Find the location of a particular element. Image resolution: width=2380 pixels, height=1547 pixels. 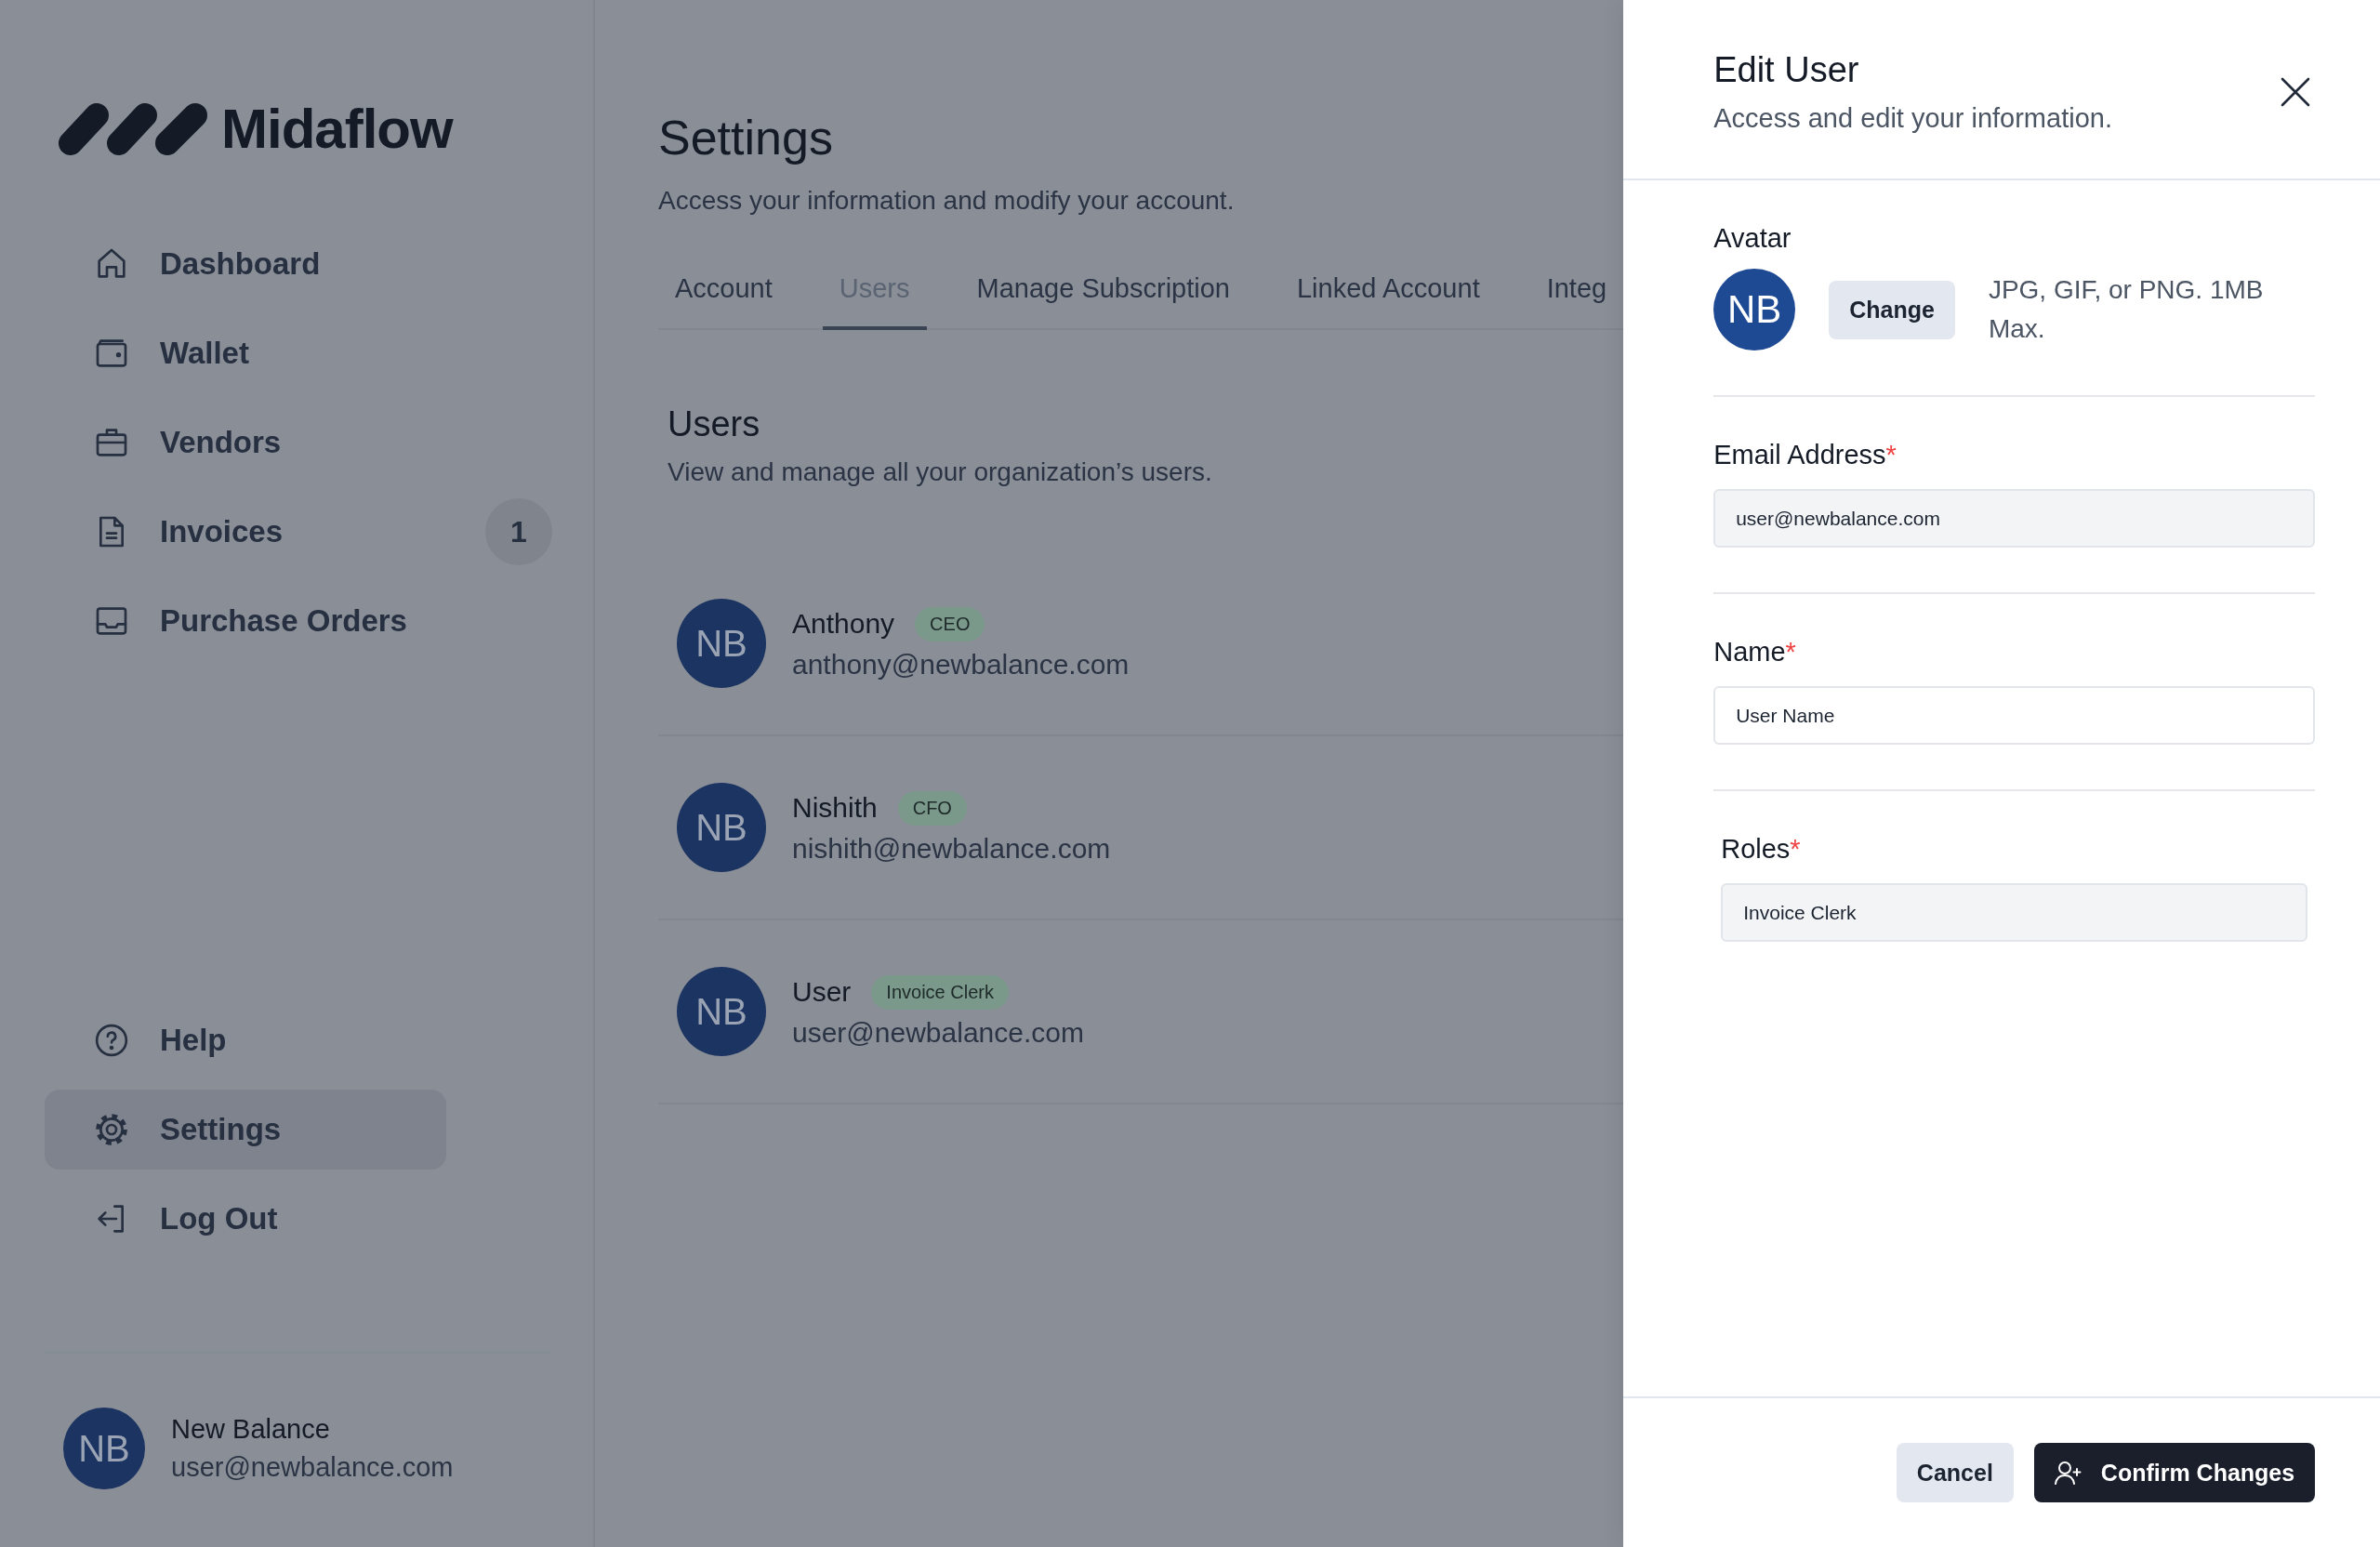

nav-item: Help is located at coordinates (245, 1040).